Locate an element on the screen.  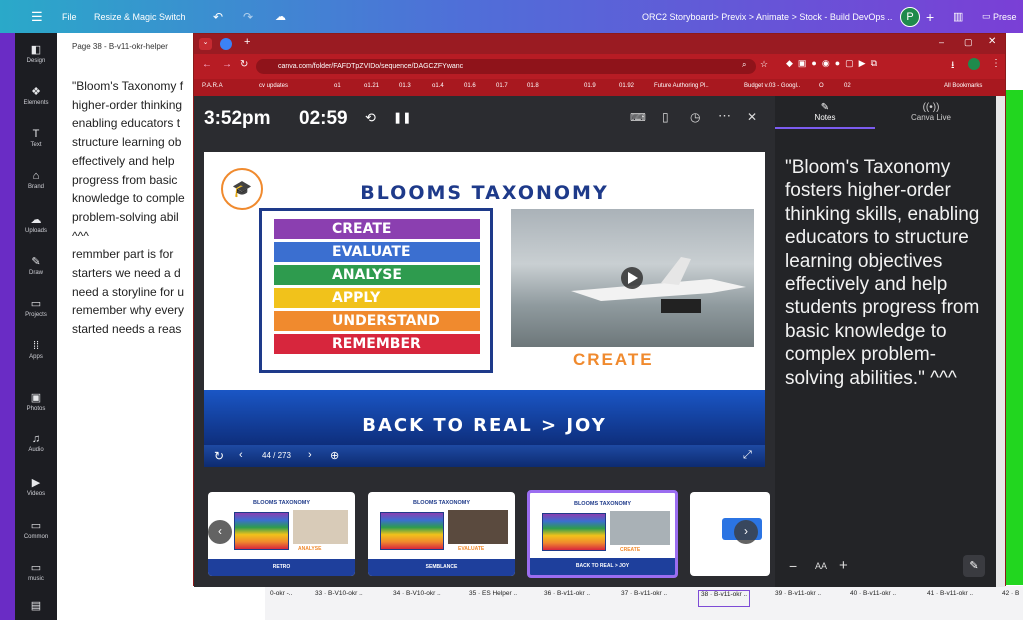
thumbnail: › is located at coordinates (730, 534).